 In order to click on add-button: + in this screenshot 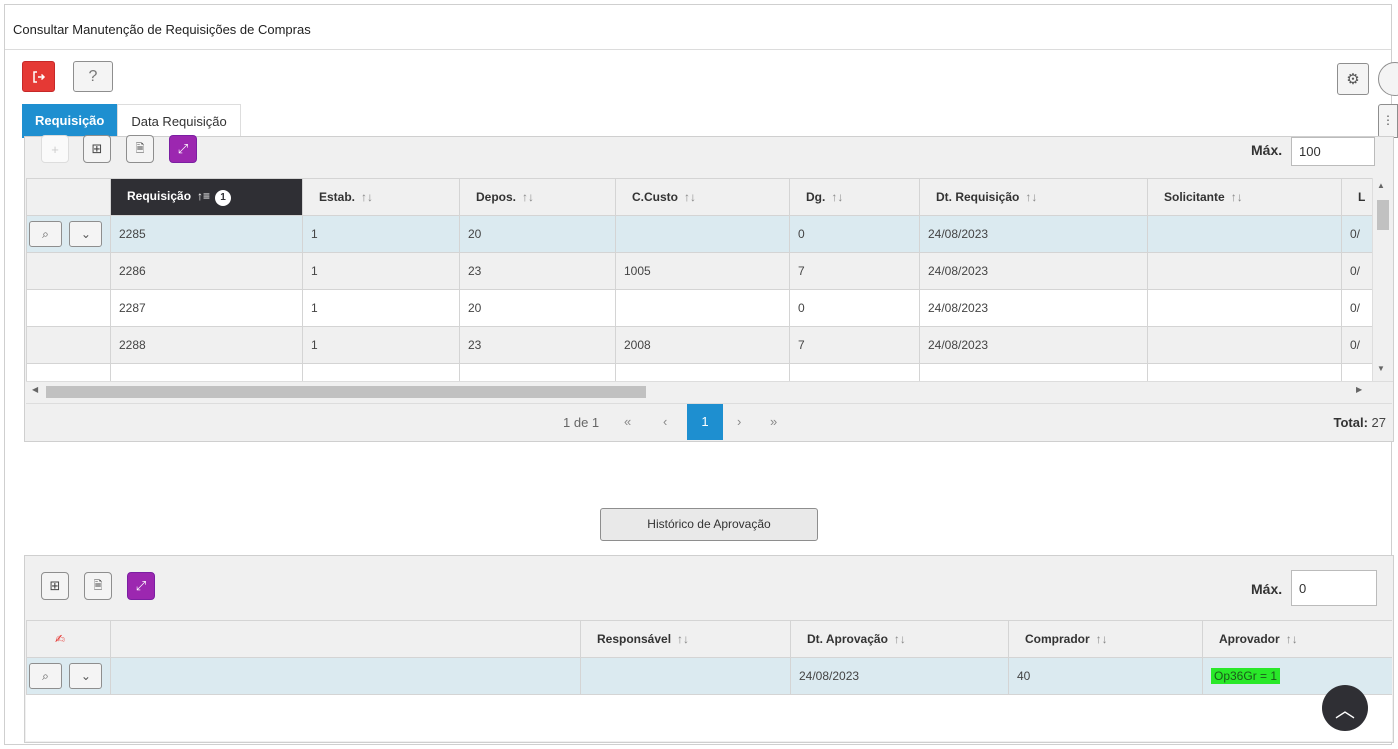, I will do `click(55, 149)`.